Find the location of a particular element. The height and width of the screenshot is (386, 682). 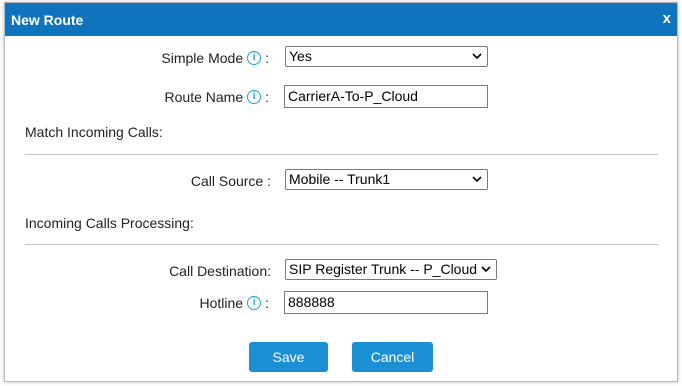

close-icon: x is located at coordinates (667, 18).